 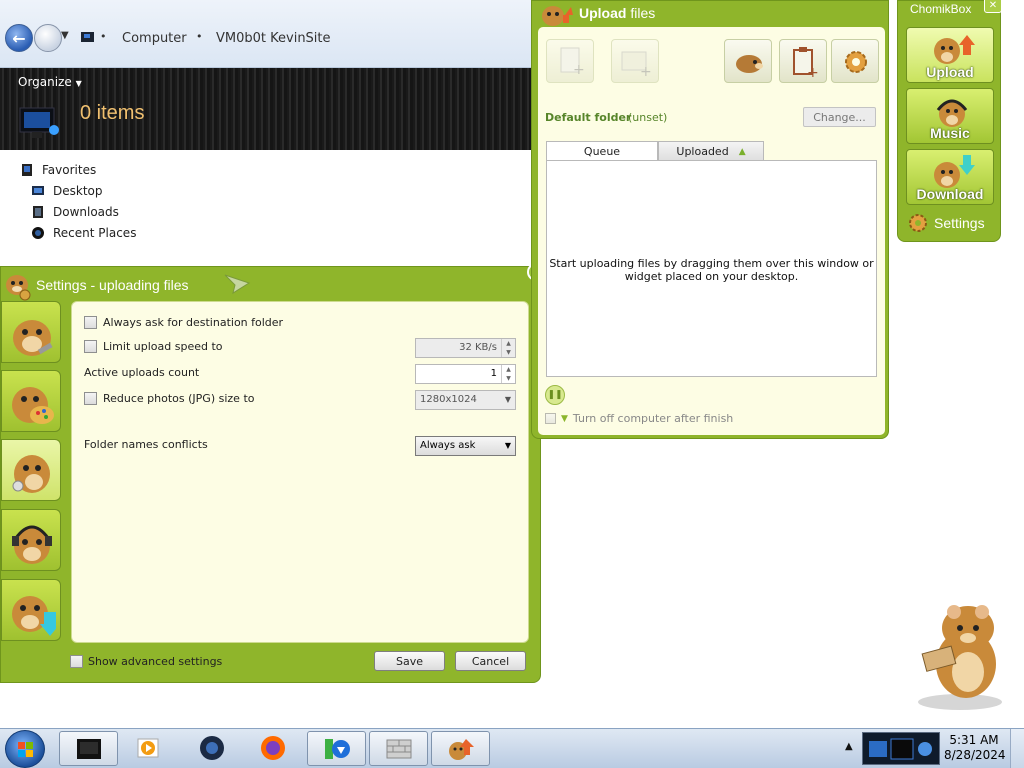 What do you see at coordinates (465, 446) in the screenshot?
I see `folder-conflicts-select: Always ask ▼` at bounding box center [465, 446].